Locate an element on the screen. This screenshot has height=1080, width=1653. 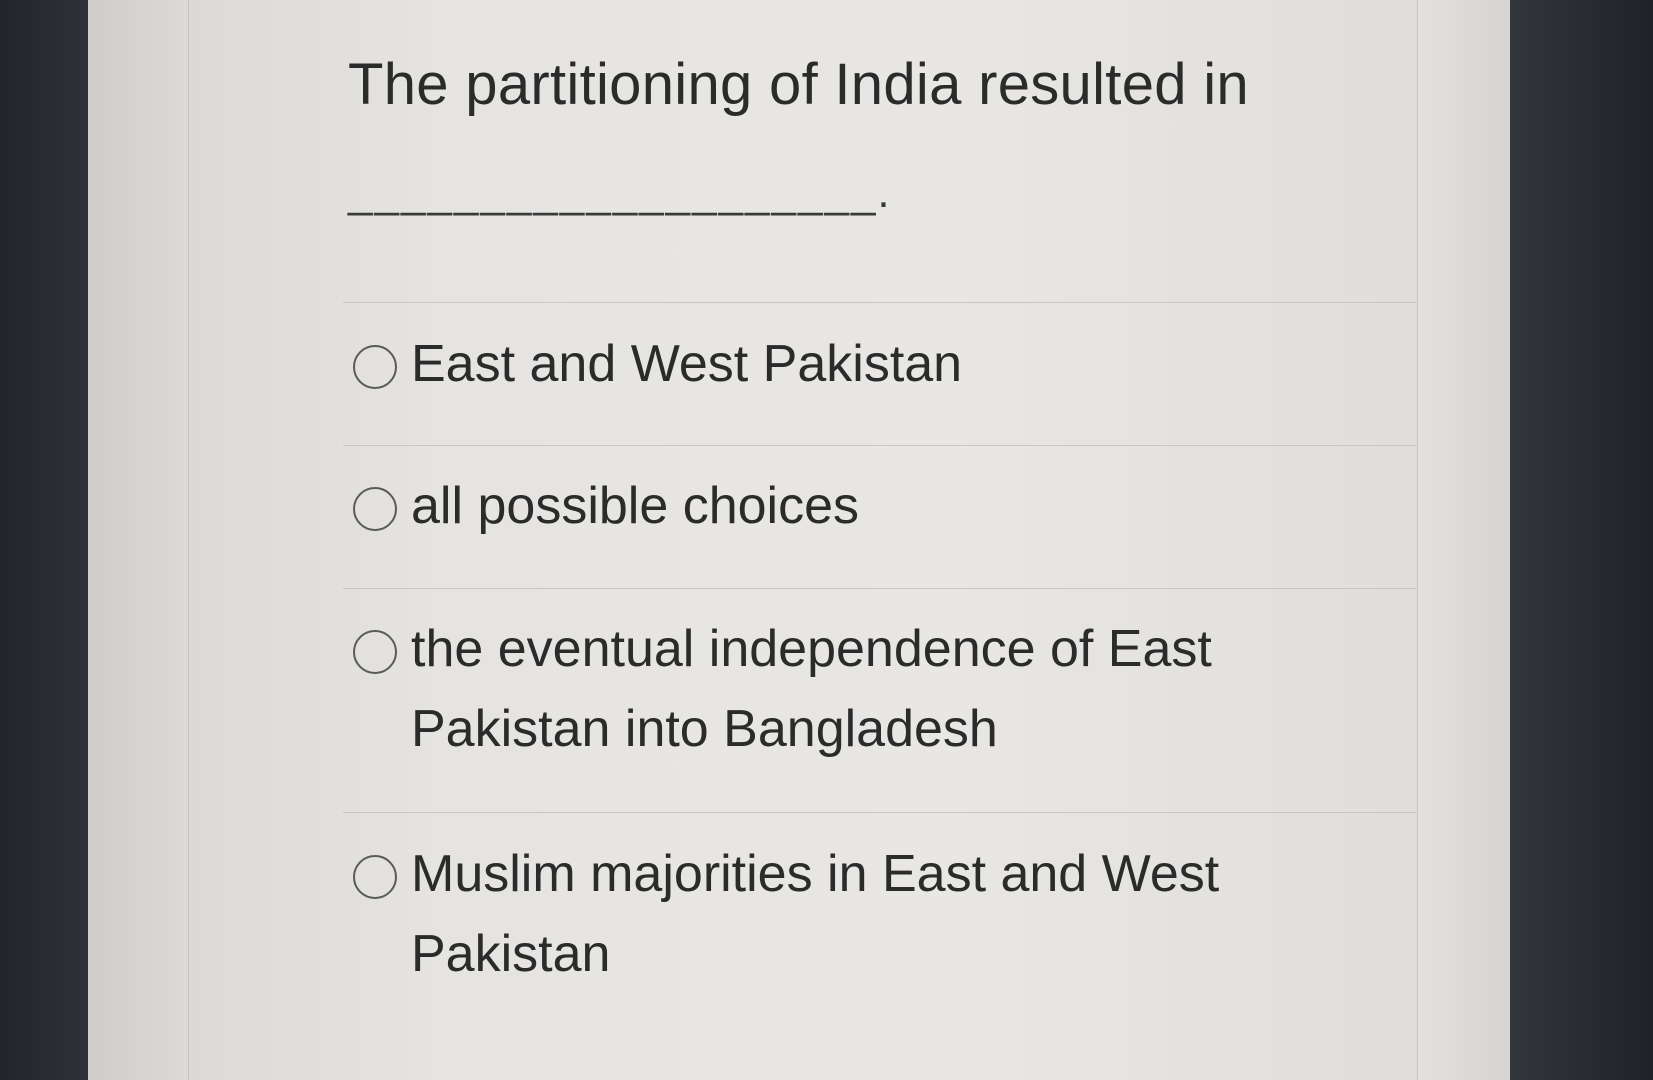
option-label: East and West Pakistan is located at coordinates (687, 364).